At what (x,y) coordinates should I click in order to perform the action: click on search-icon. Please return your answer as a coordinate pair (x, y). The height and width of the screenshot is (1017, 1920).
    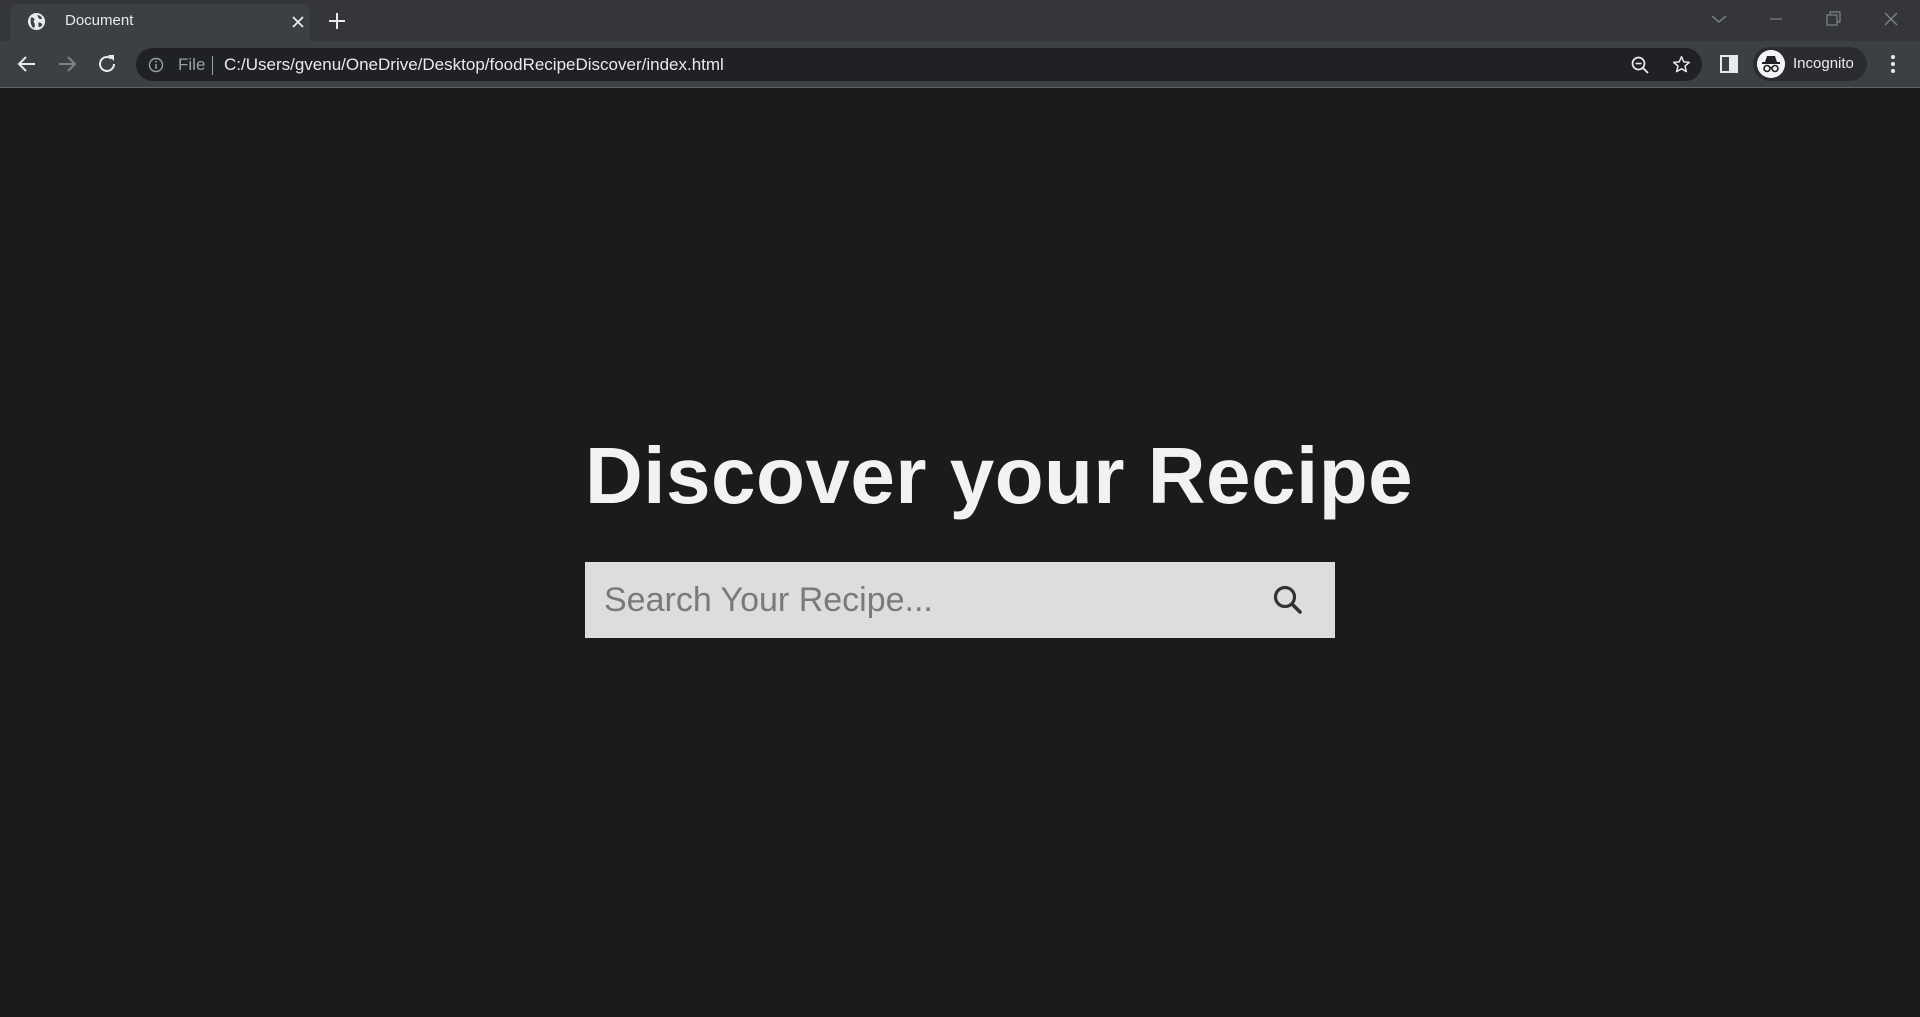
    Looking at the image, I should click on (1287, 599).